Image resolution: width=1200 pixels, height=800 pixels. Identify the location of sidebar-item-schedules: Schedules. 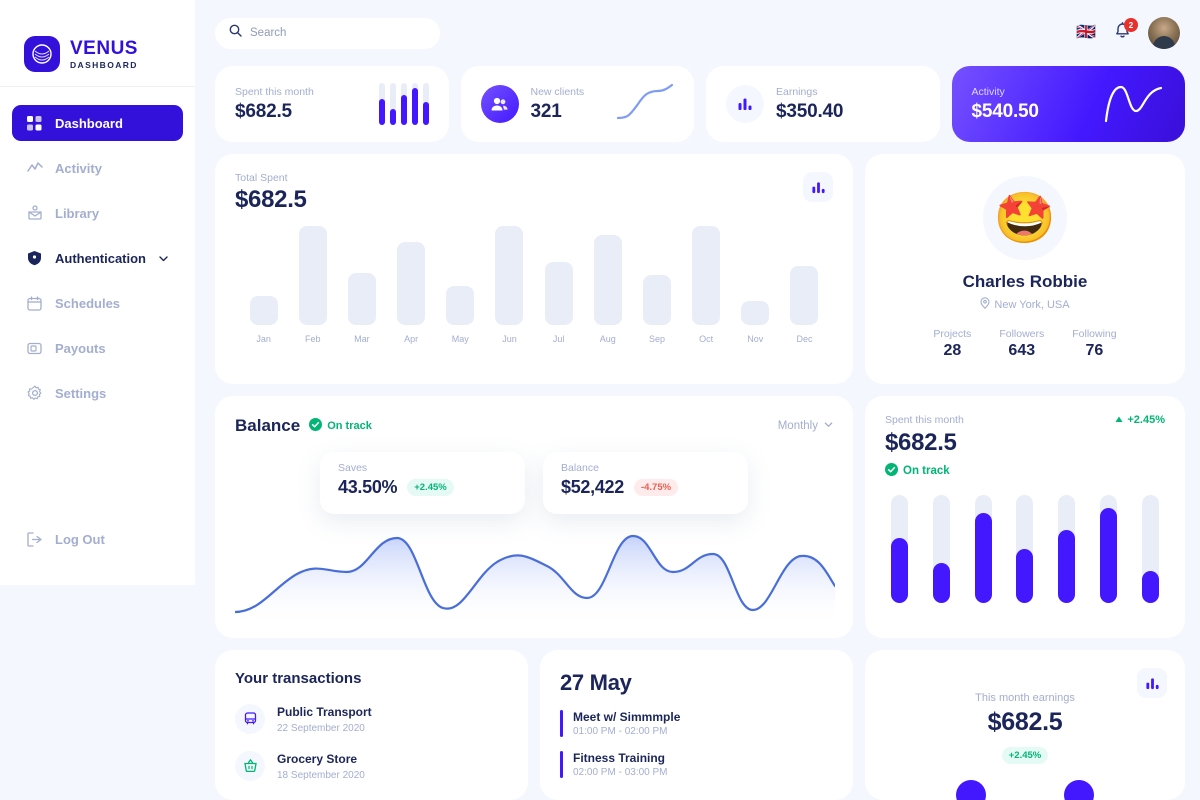
(97, 303).